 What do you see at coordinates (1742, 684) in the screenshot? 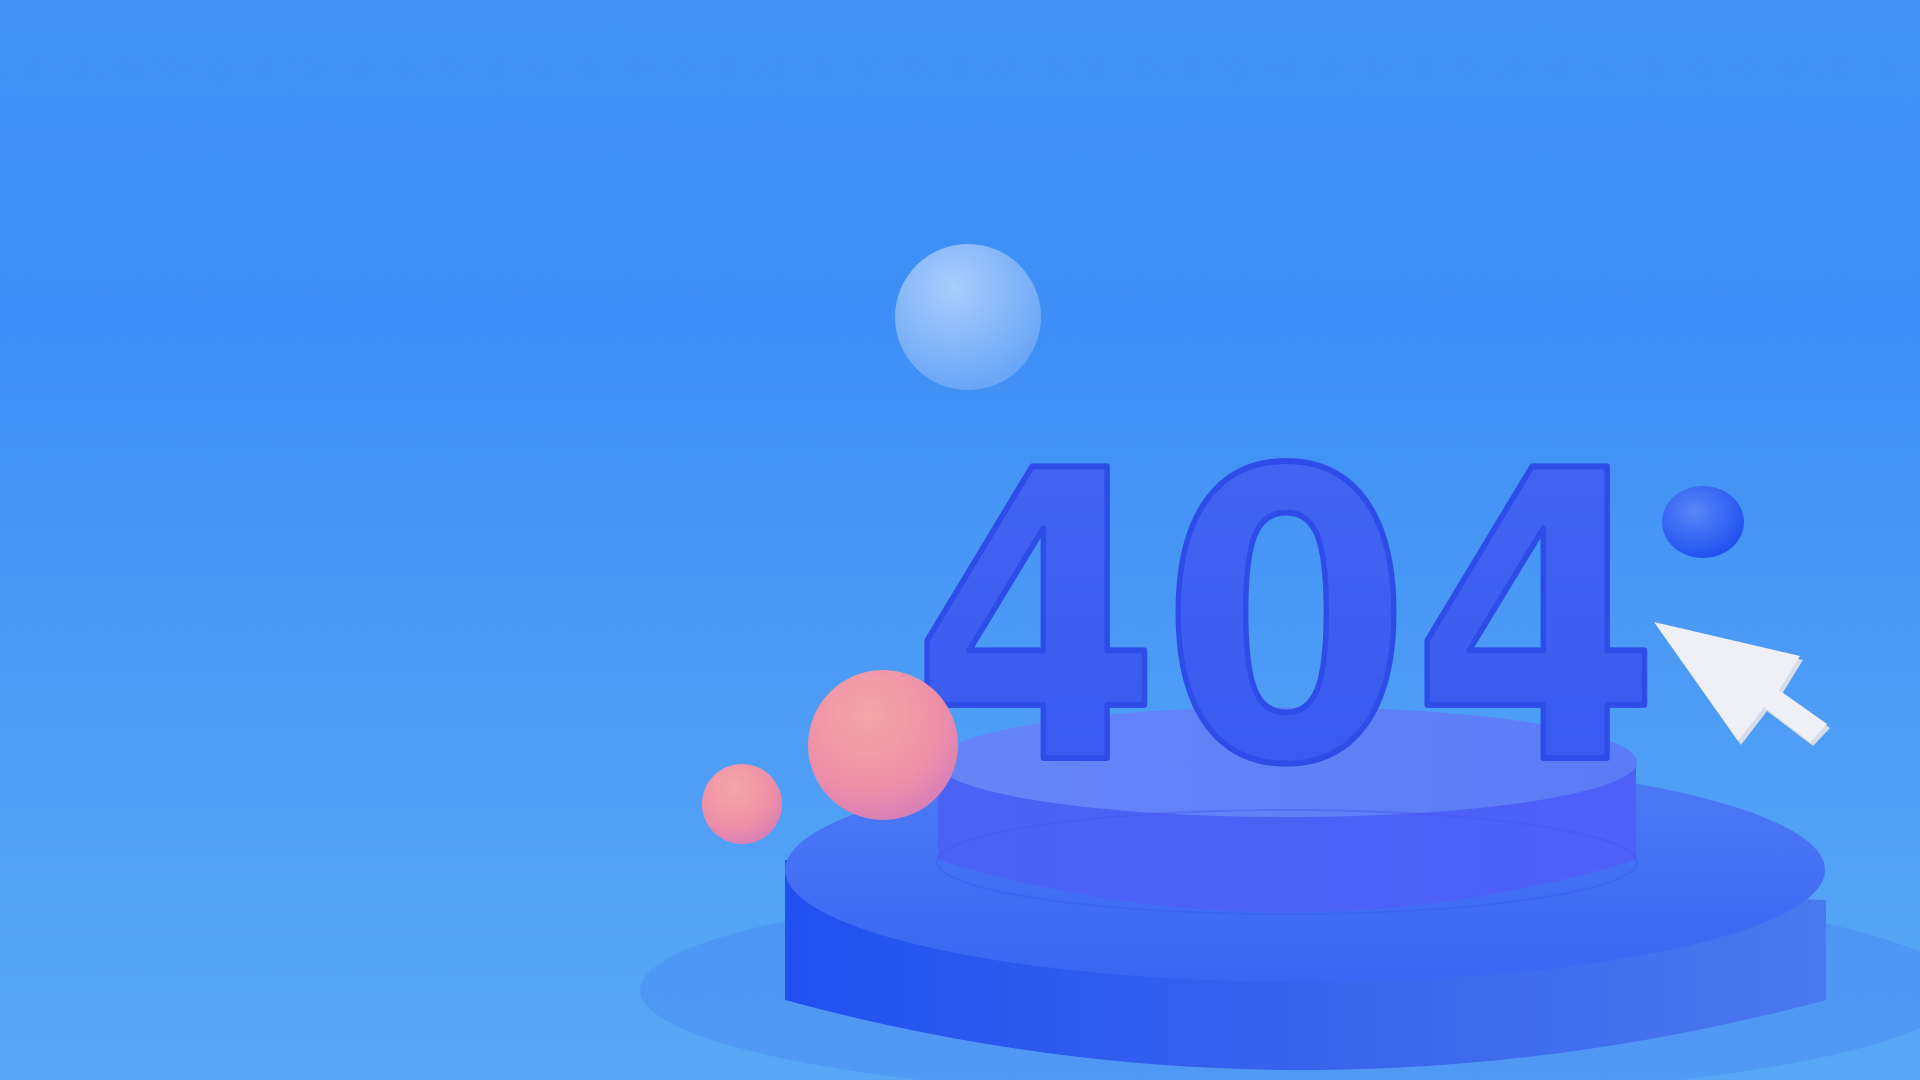
I see `mouse-pointer-icon` at bounding box center [1742, 684].